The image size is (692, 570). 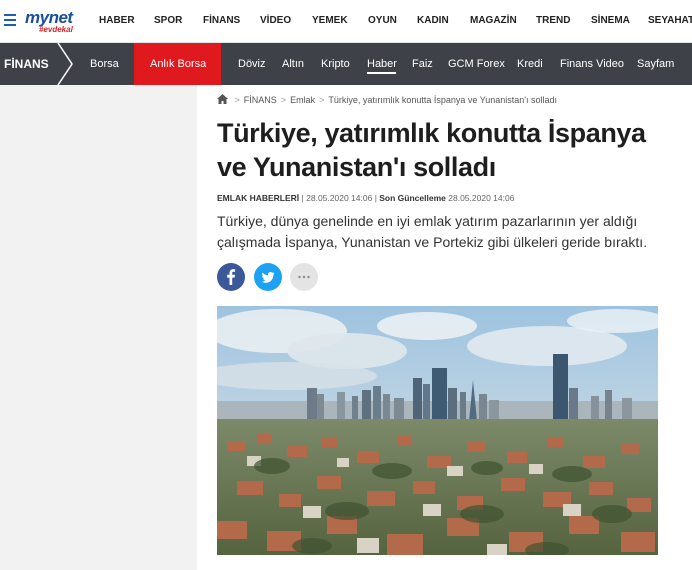 What do you see at coordinates (258, 198) in the screenshot?
I see `article-source: EMLAK HABERLERİ` at bounding box center [258, 198].